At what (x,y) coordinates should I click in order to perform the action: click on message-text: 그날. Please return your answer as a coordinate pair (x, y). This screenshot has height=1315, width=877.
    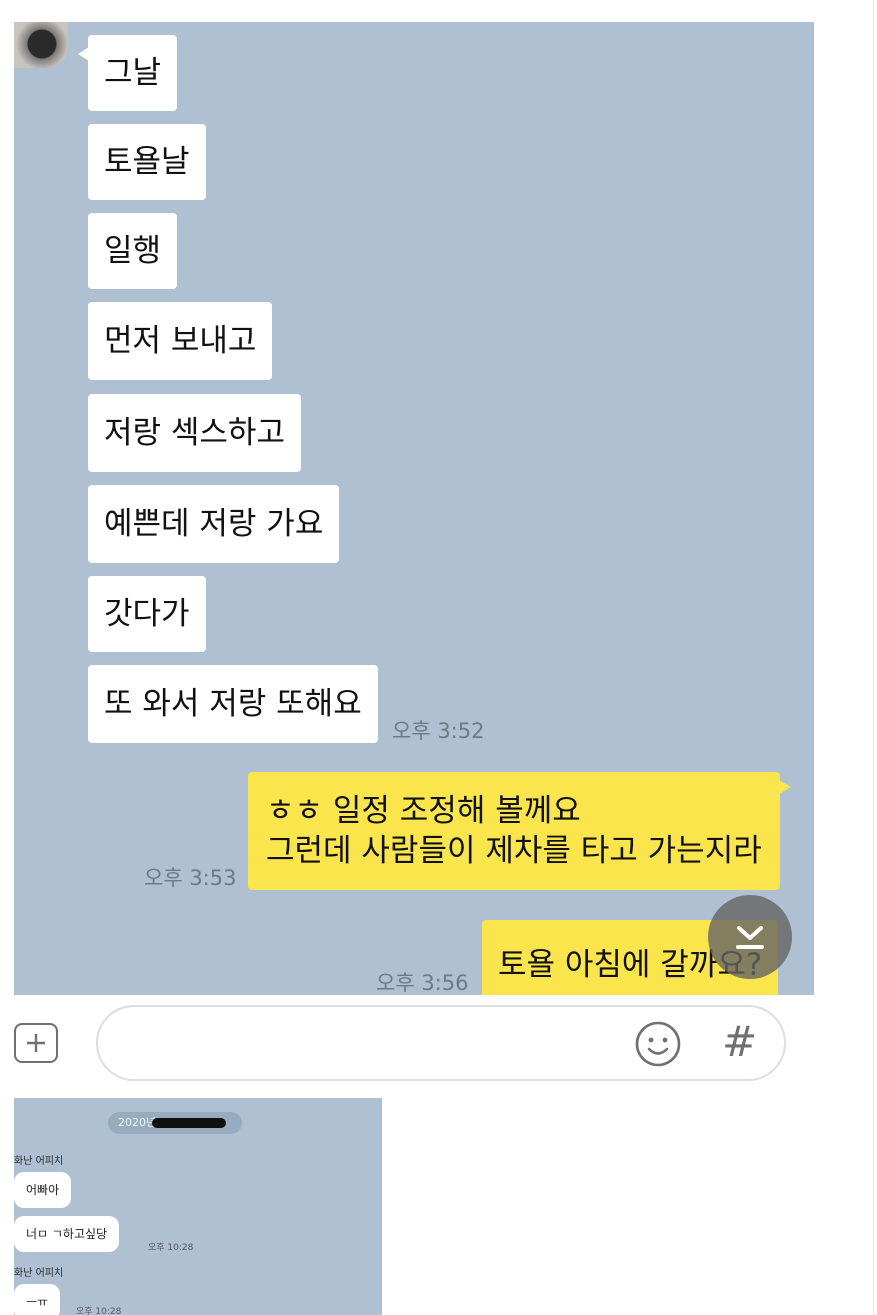
    Looking at the image, I should click on (133, 73).